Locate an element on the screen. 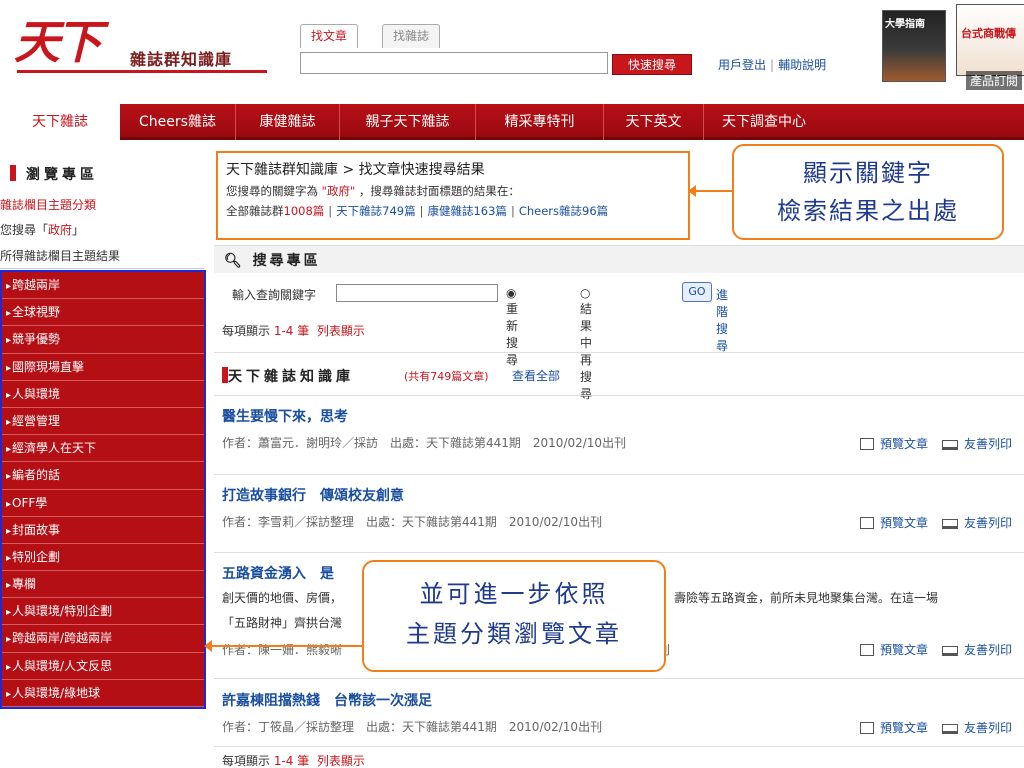 This screenshot has height=768, width=1024. annotation-callout-category: 並可進一步依照 主題分類瀏覽文章 is located at coordinates (514, 616).